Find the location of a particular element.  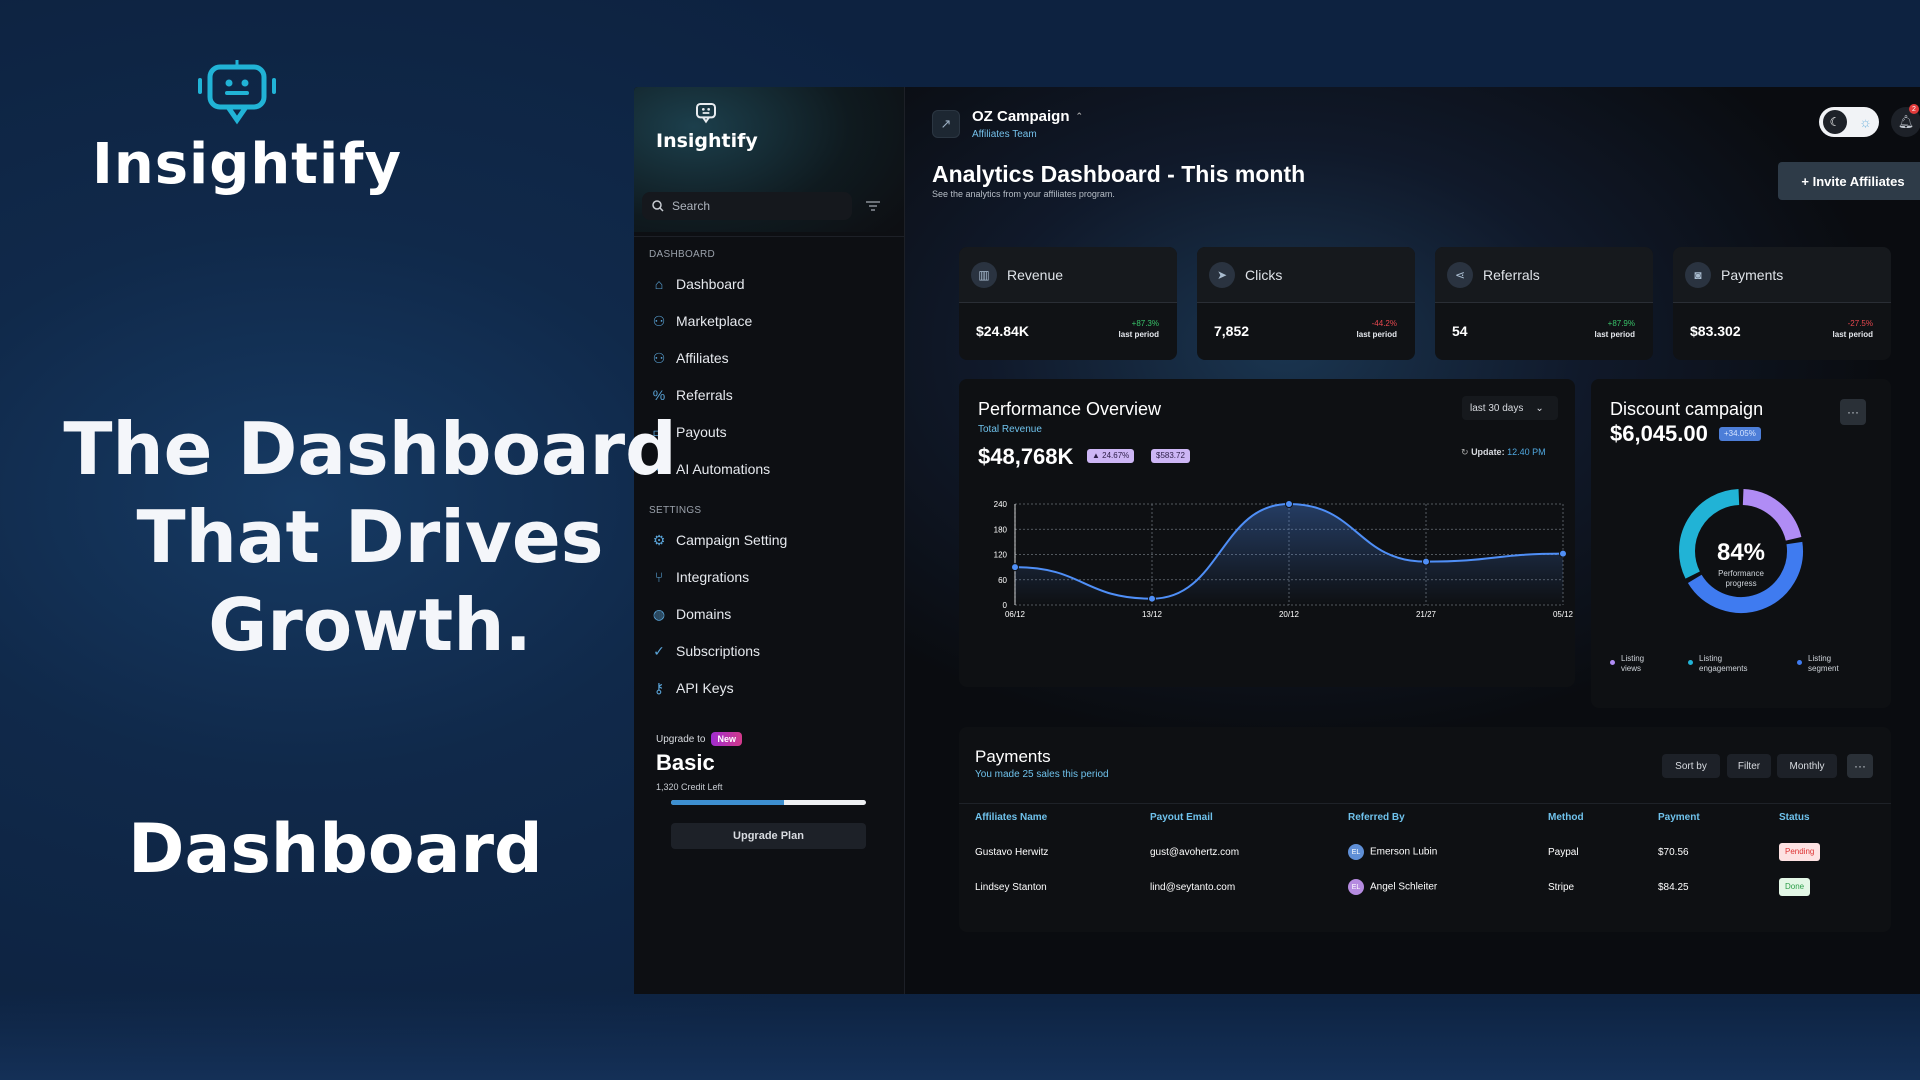

payments-title: Payments is located at coordinates (1013, 756).